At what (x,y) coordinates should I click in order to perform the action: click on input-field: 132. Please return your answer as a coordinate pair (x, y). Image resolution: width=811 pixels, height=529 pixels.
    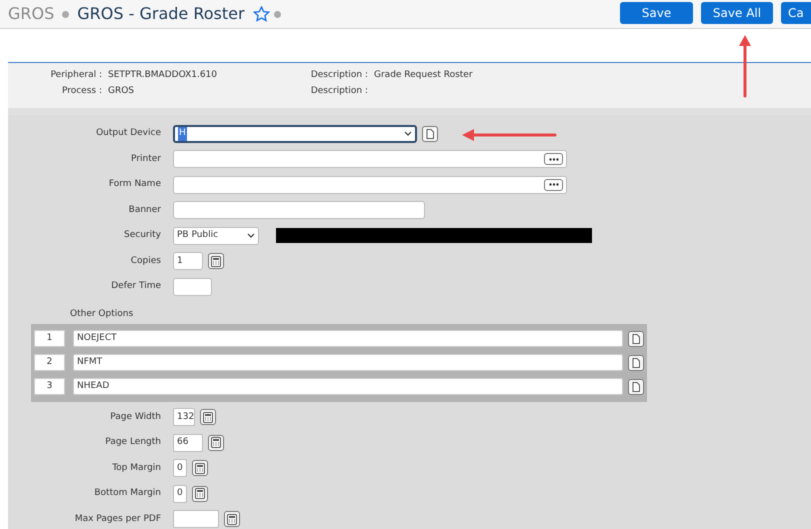
    Looking at the image, I should click on (184, 417).